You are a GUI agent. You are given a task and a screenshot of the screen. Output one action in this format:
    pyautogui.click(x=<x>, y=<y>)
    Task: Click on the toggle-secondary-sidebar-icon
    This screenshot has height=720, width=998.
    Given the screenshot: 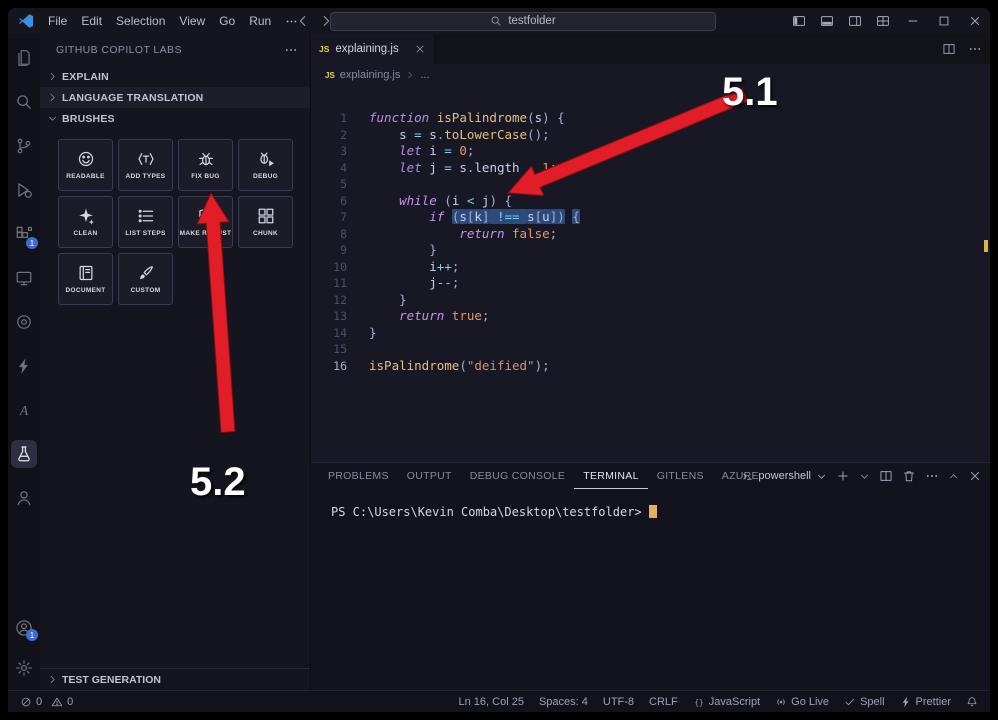 What is the action you would take?
    pyautogui.click(x=855, y=21)
    